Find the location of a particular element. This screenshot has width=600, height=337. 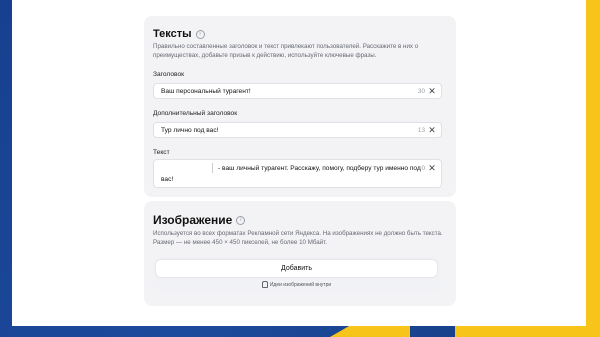

extra-headline-field: Тур лично под вас! 13 ✕ is located at coordinates (297, 130).